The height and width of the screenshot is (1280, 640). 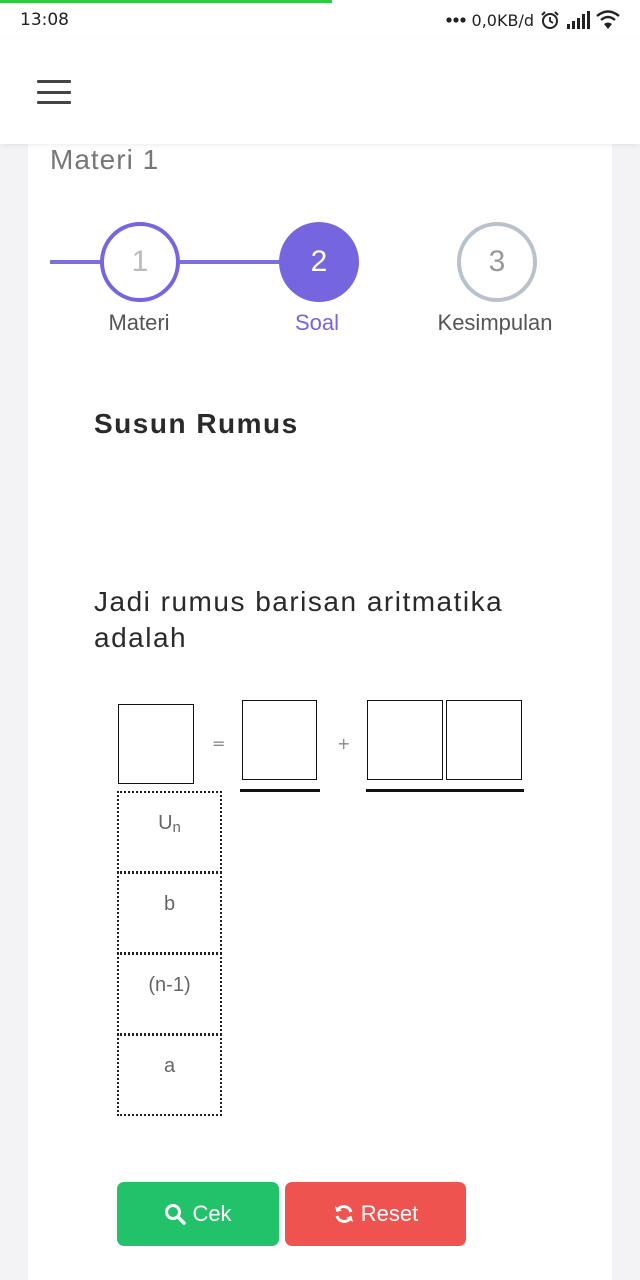 What do you see at coordinates (317, 322) in the screenshot?
I see `step-2-label: Soal` at bounding box center [317, 322].